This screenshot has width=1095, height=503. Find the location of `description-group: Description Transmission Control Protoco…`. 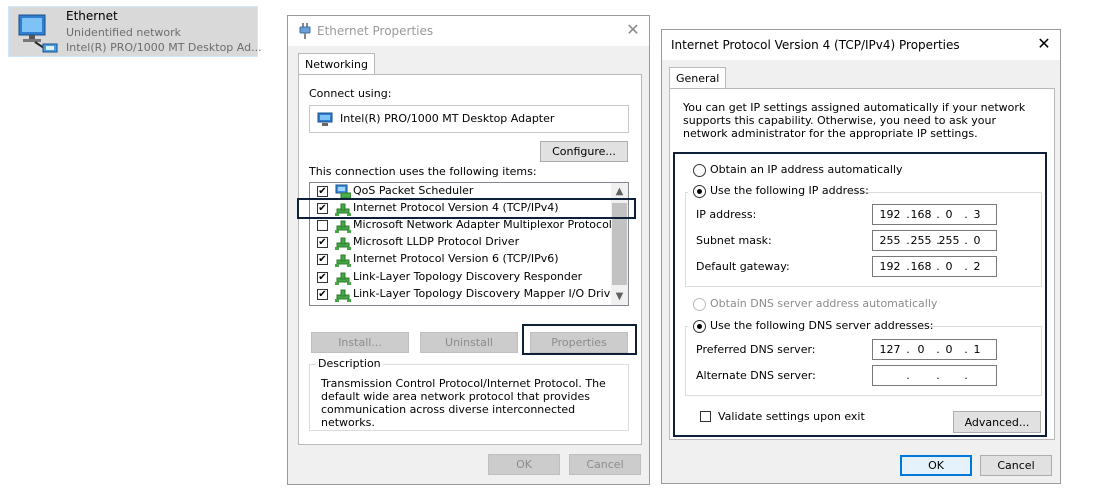

description-group: Description Transmission Control Protoco… is located at coordinates (469, 394).